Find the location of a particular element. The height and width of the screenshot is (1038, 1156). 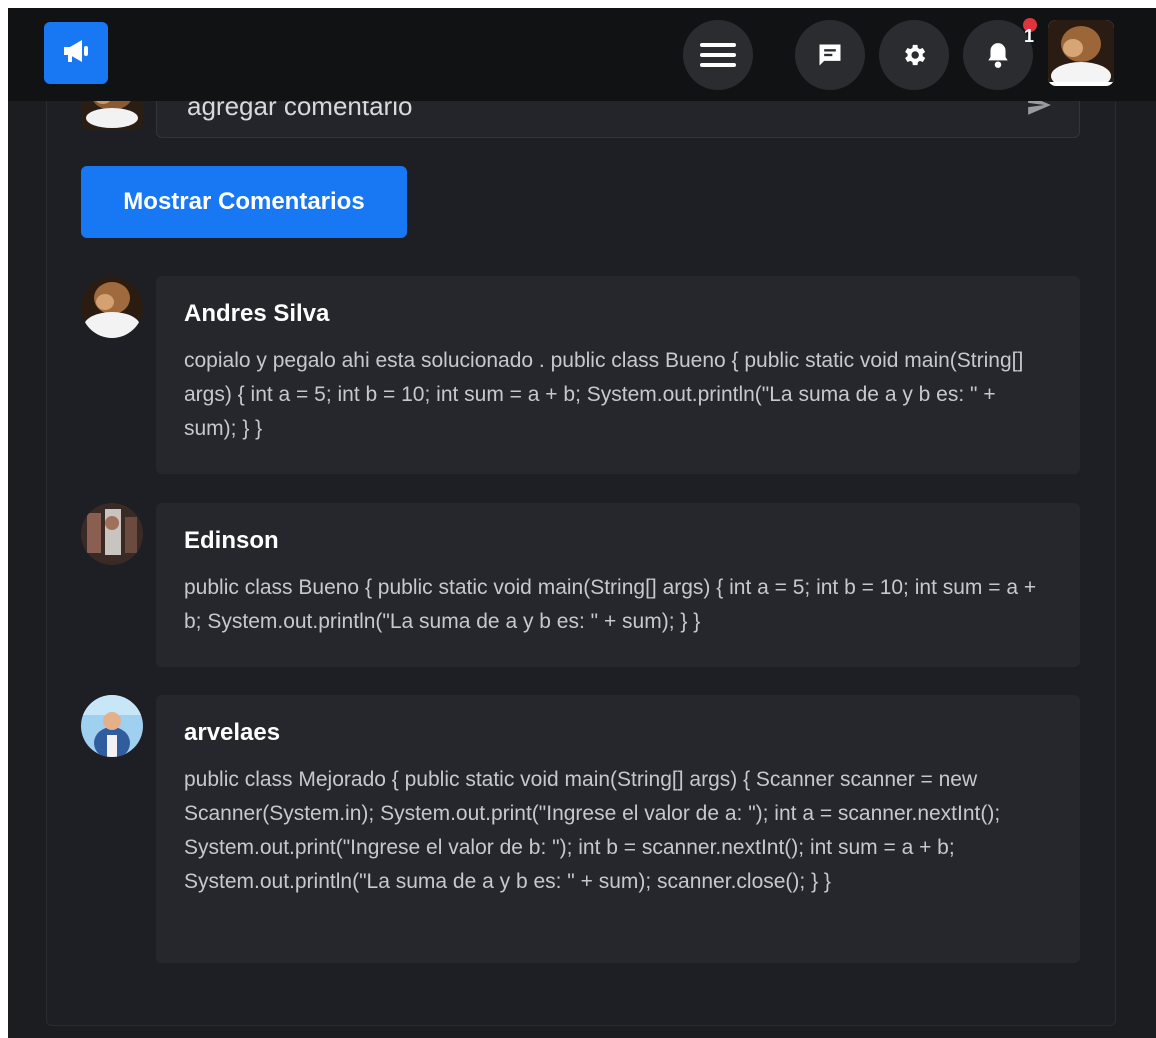

show-comments-label: Mostrar Comentarios is located at coordinates (244, 201).